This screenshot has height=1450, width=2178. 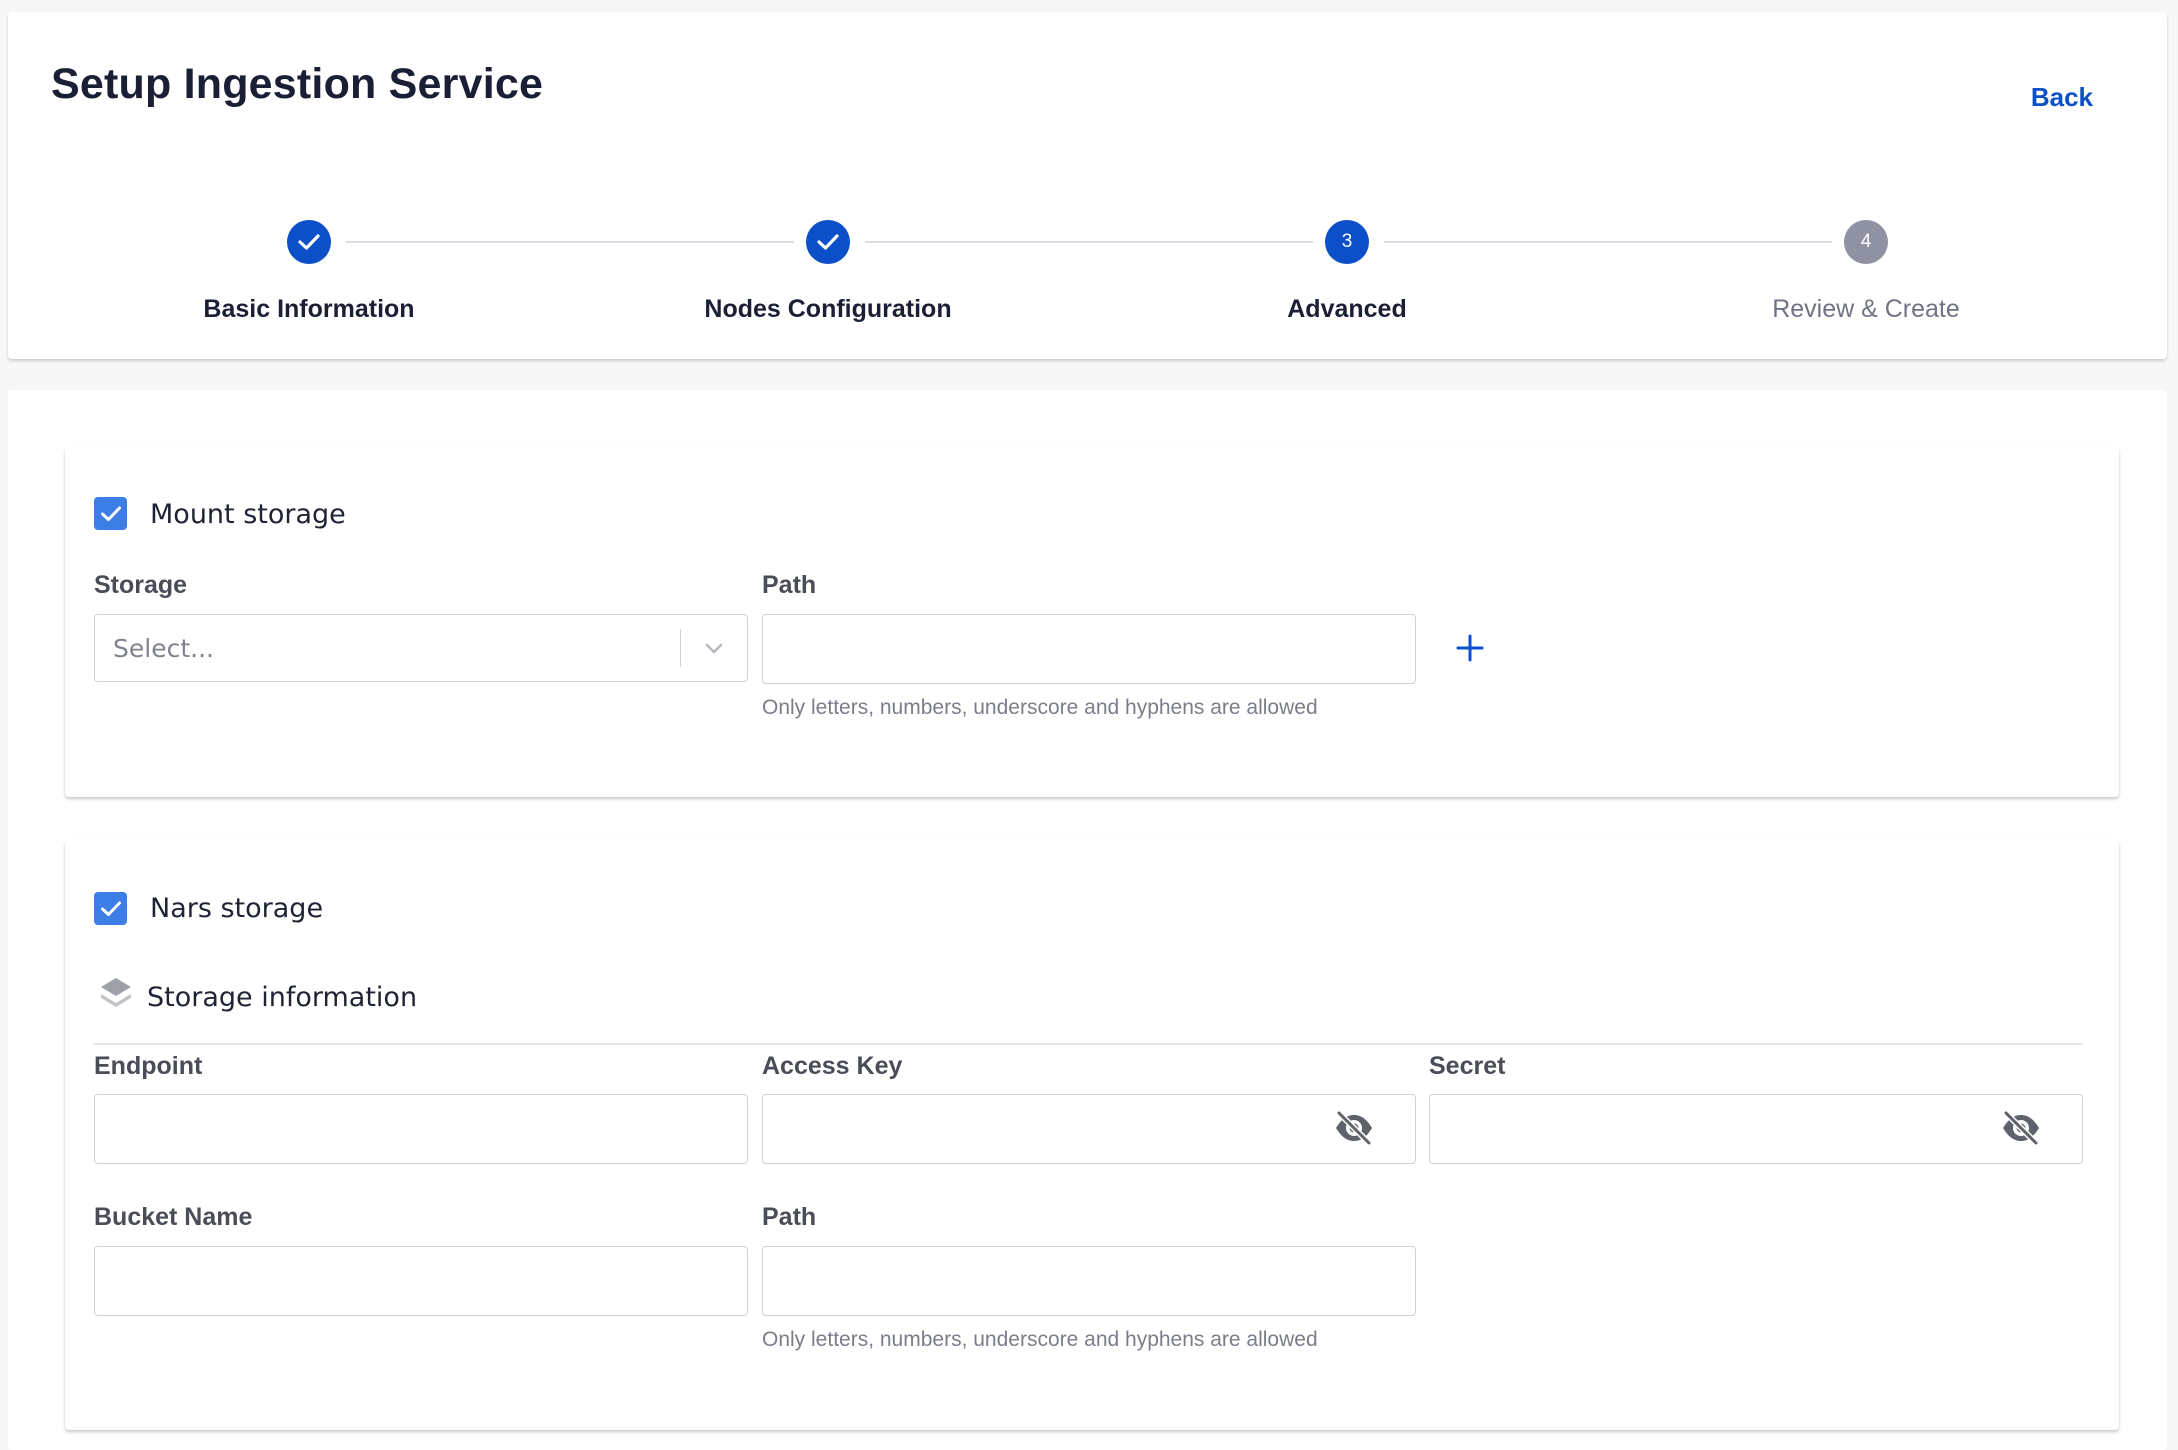 I want to click on chevron-down-icon, so click(x=714, y=650).